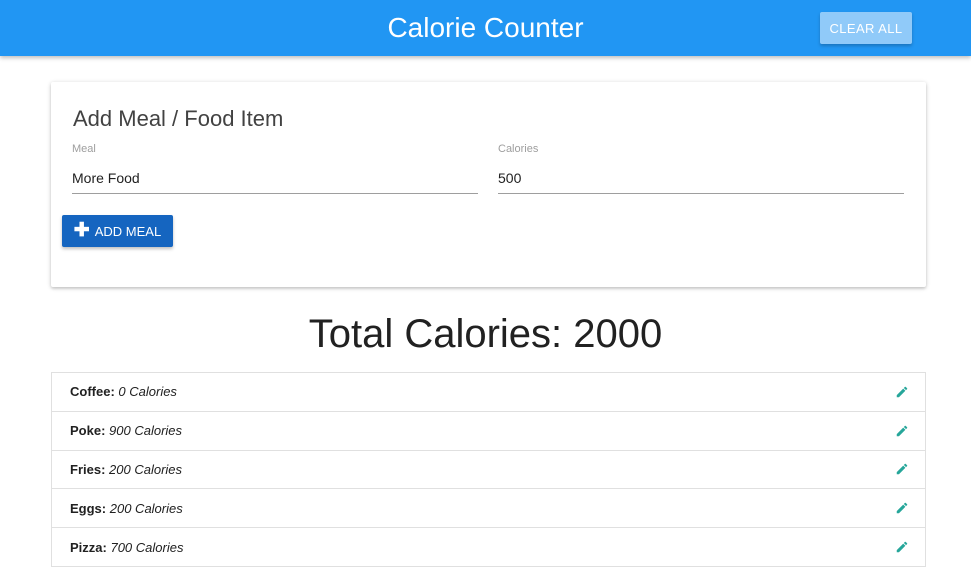 The width and height of the screenshot is (971, 574). I want to click on item-name: Poke:, so click(88, 431).